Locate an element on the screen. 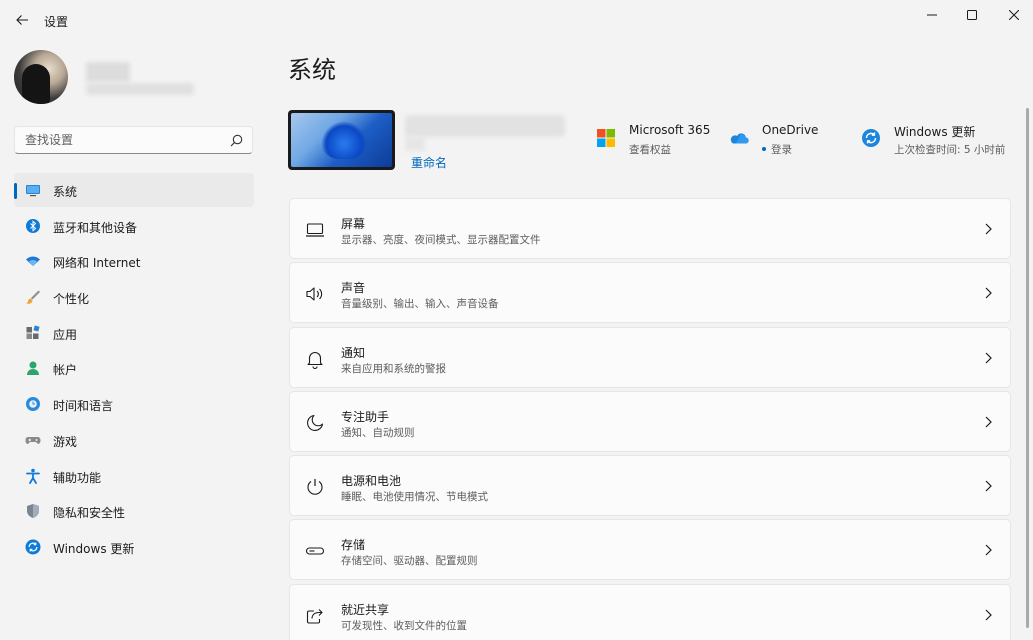 This screenshot has width=1033, height=640. sidebar-item-gaming: 游戏 is located at coordinates (134, 440).